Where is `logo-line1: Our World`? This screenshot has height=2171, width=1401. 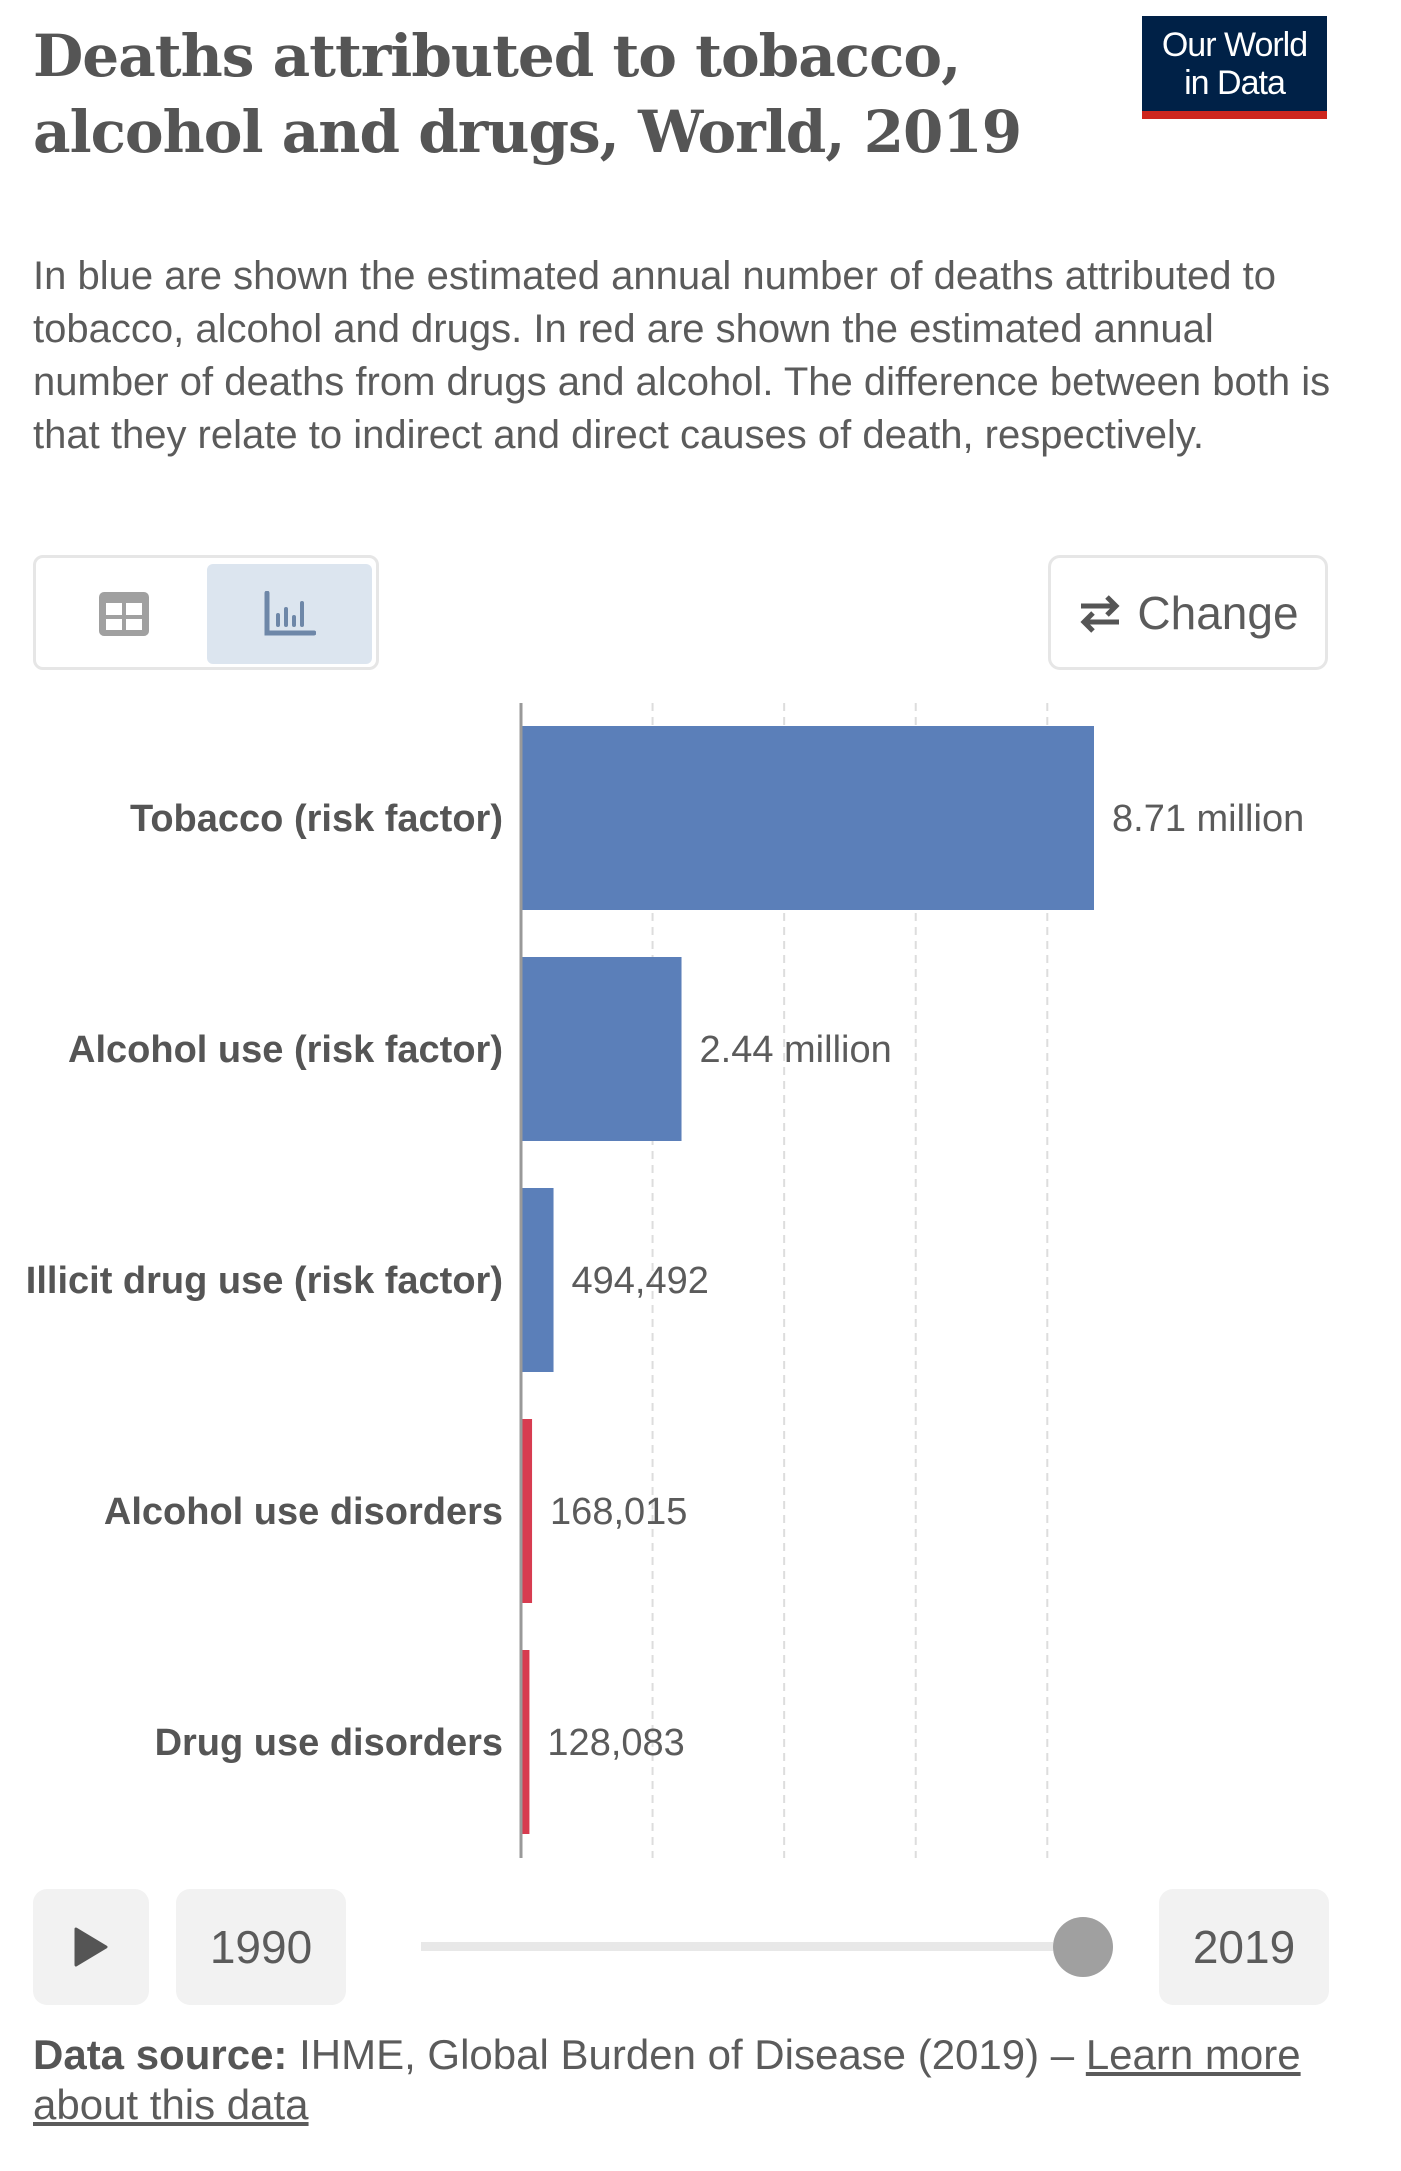 logo-line1: Our World is located at coordinates (1234, 45).